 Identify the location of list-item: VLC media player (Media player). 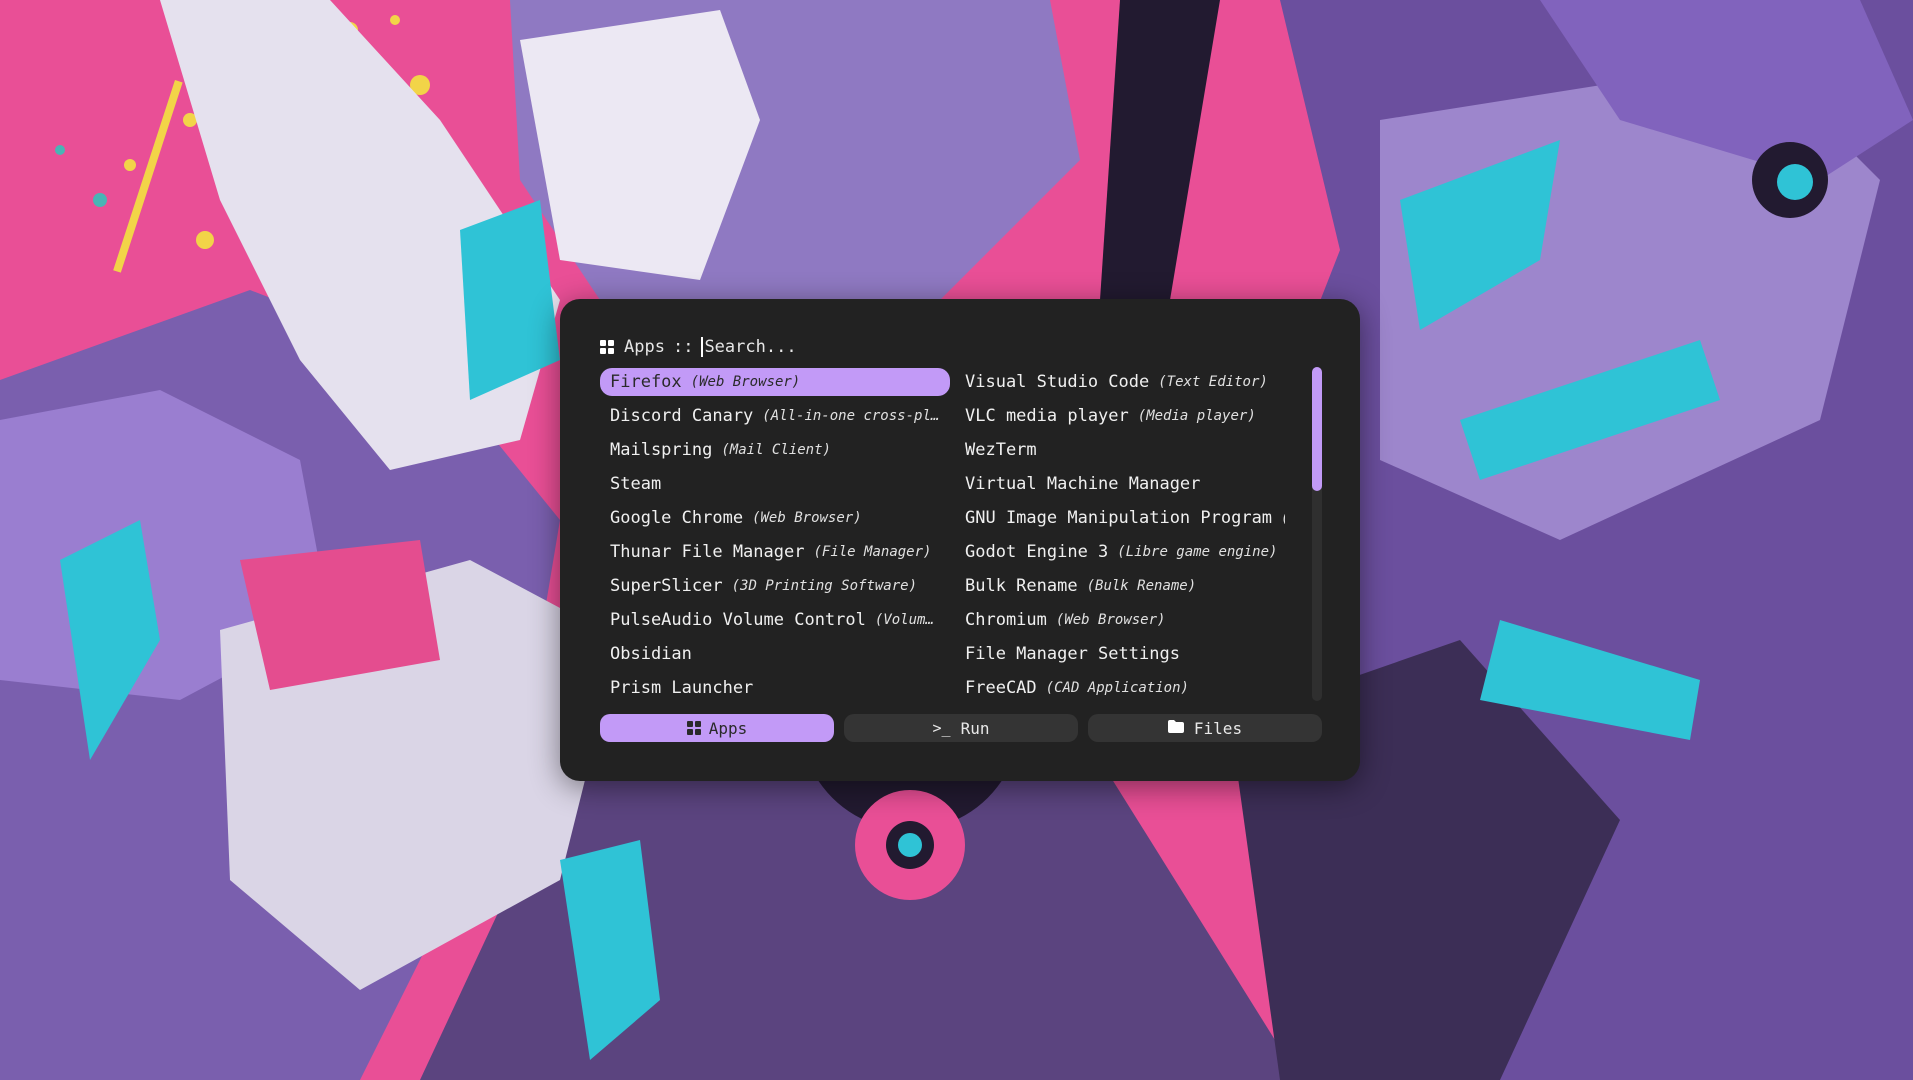
(1125, 416).